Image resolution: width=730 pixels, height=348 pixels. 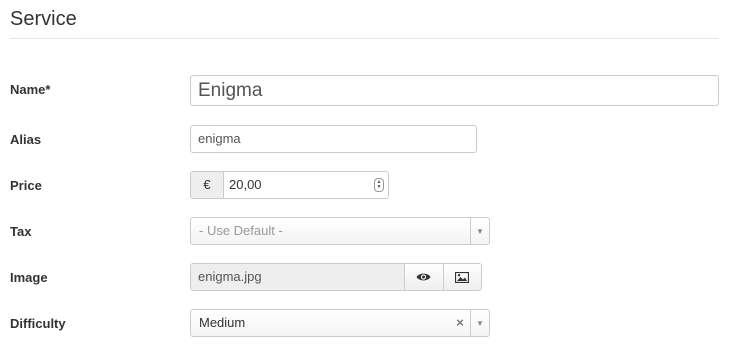 I want to click on price-spinner: ▲ ▼, so click(x=379, y=185).